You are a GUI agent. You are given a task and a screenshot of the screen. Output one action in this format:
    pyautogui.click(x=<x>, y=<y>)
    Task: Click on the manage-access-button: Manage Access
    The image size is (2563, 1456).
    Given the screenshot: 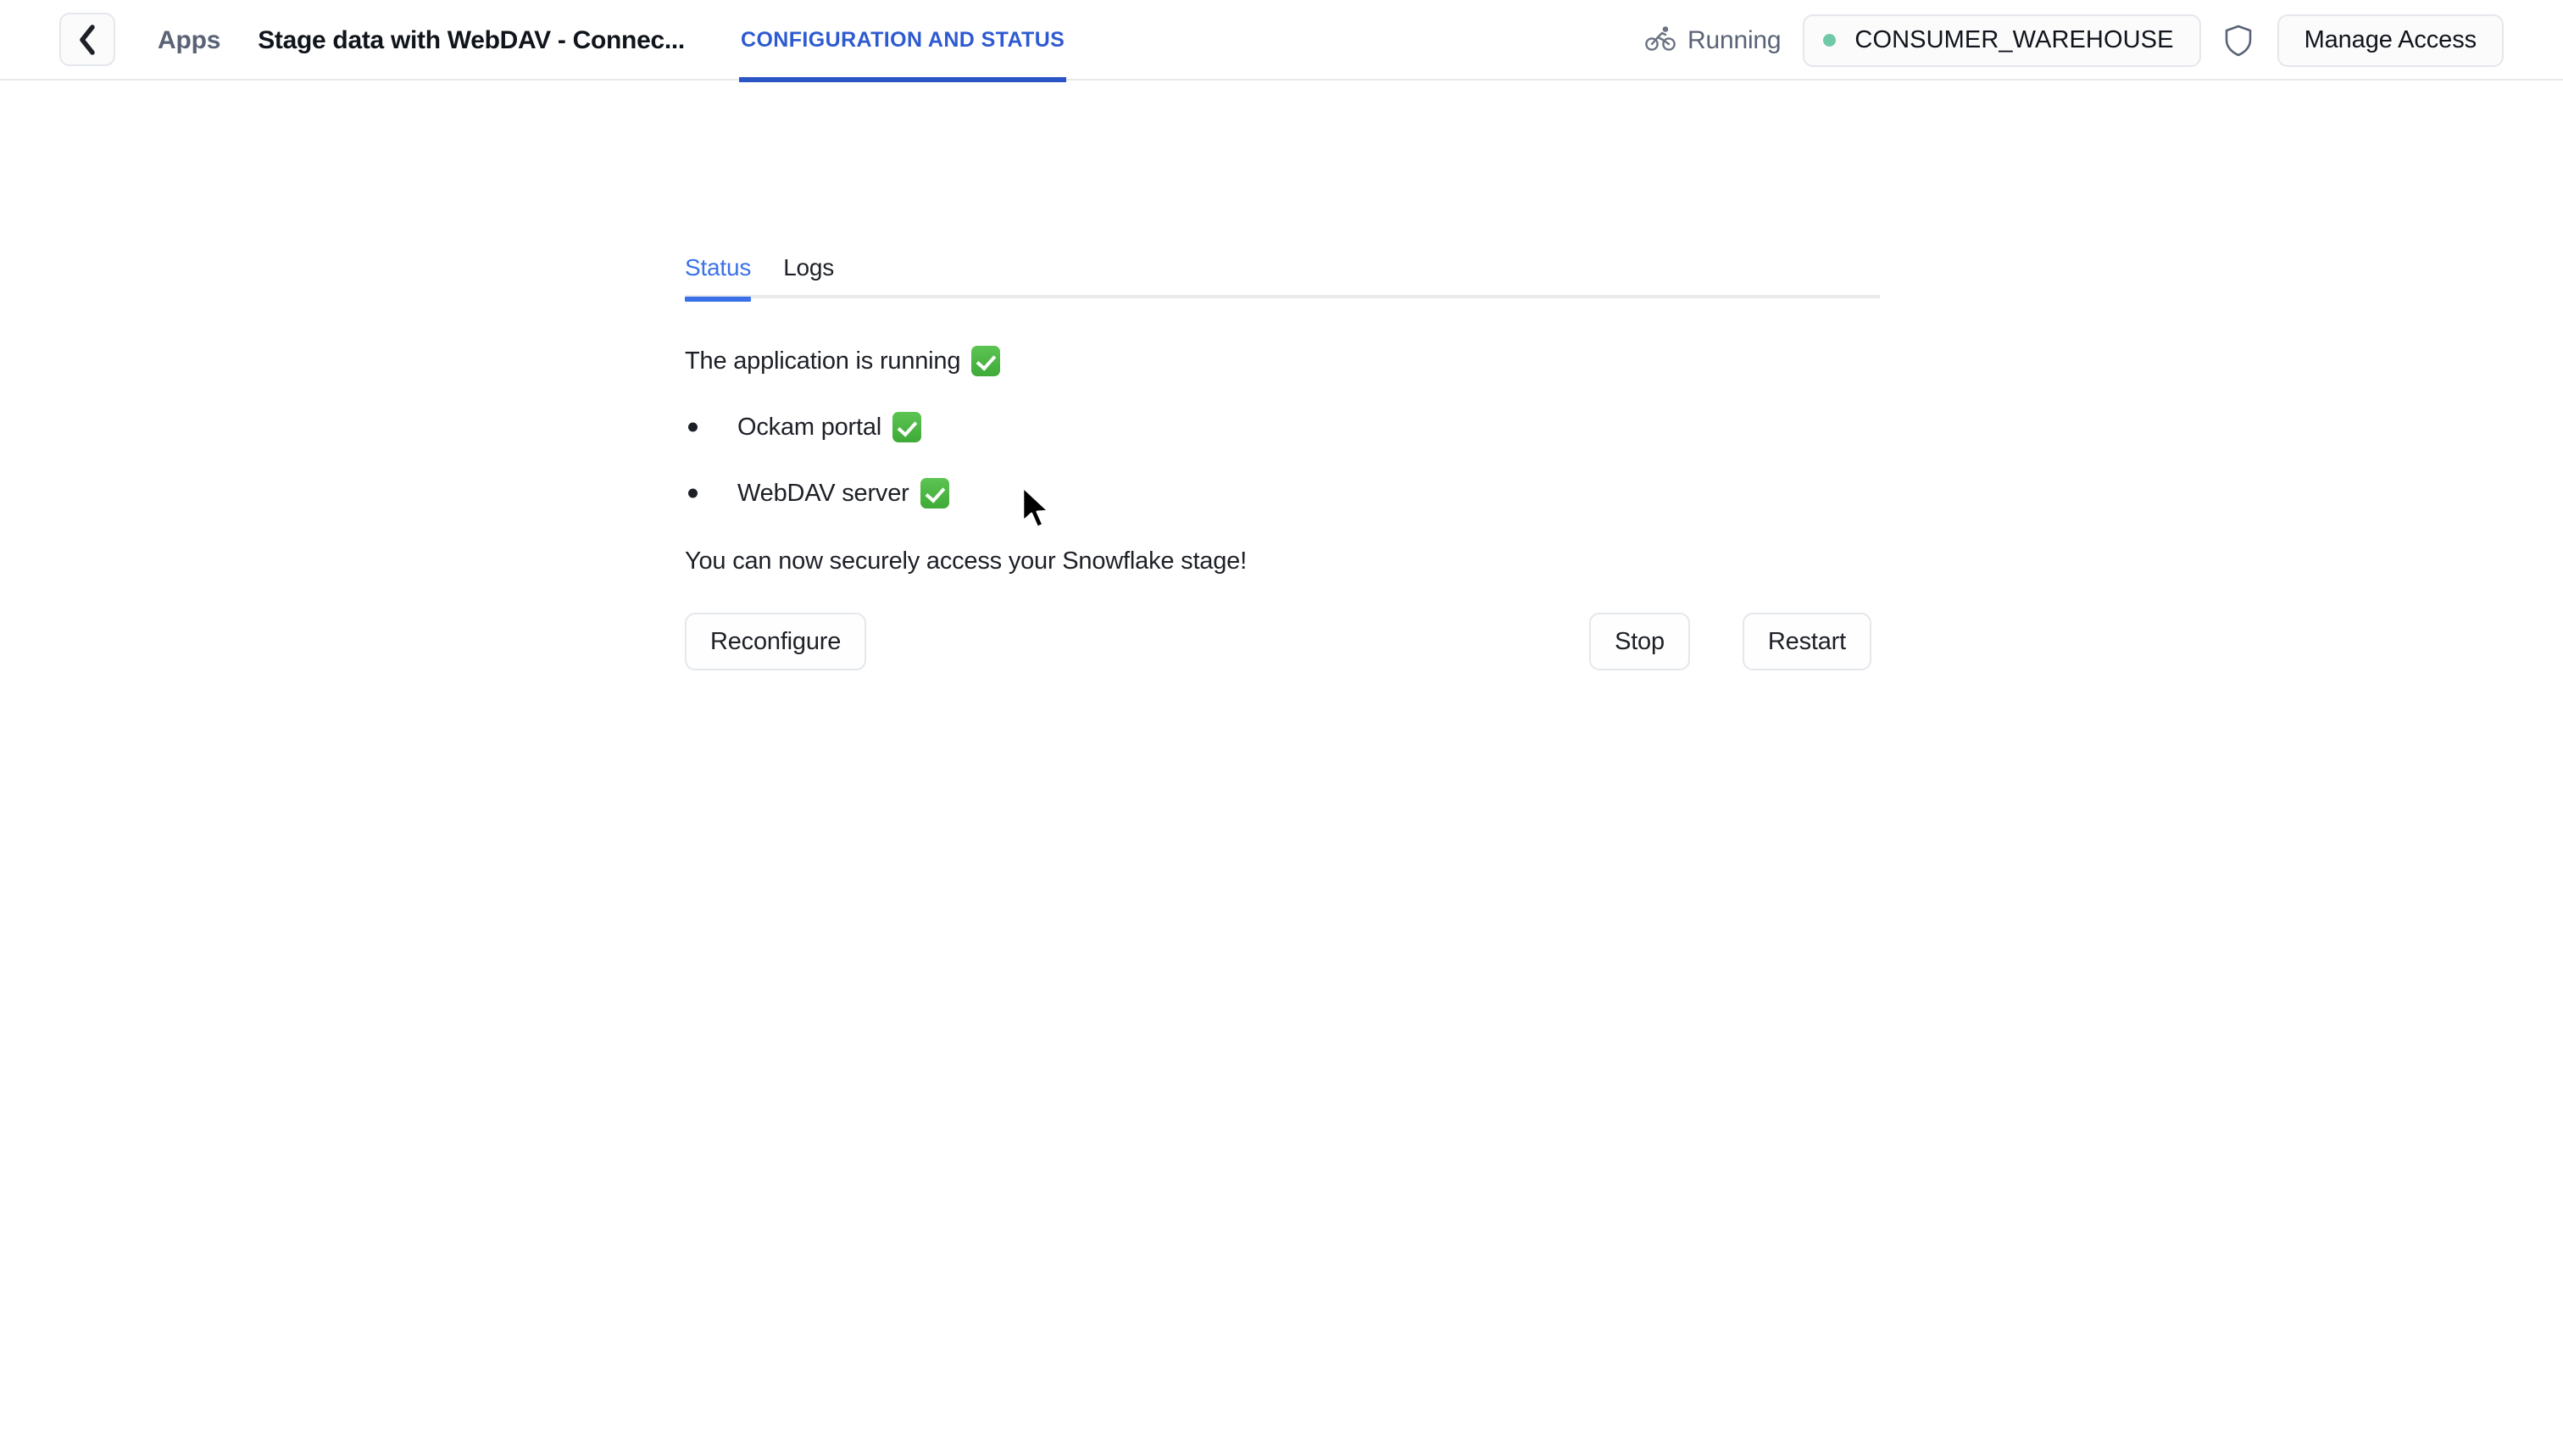 What is the action you would take?
    pyautogui.click(x=2390, y=41)
    